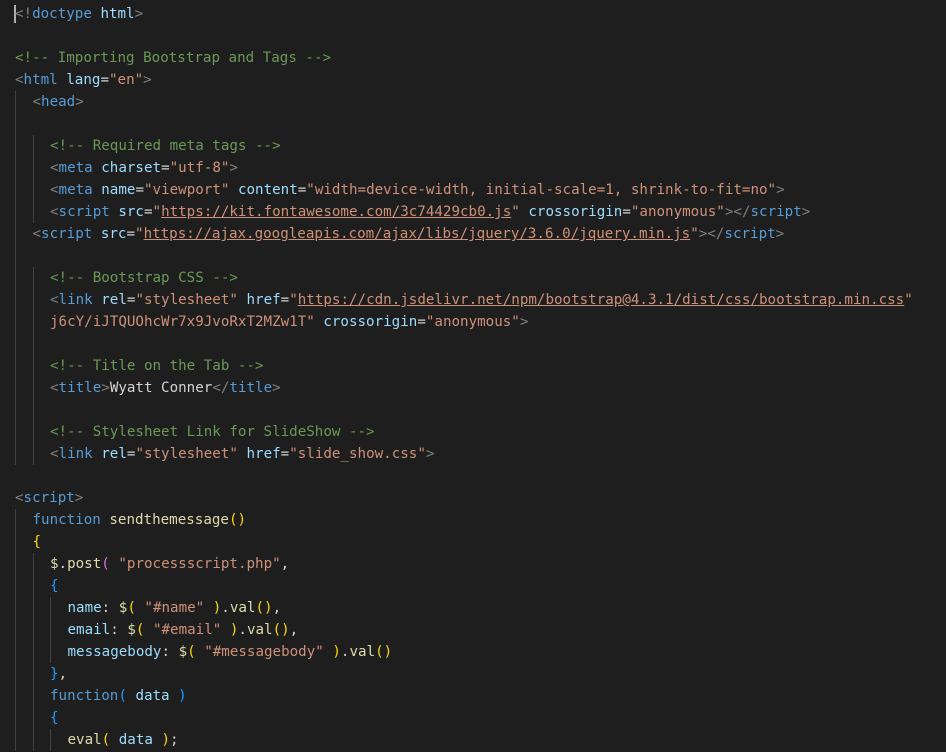 Image resolution: width=946 pixels, height=752 pixels. What do you see at coordinates (199, 168) in the screenshot?
I see `code-token: "utf-8"` at bounding box center [199, 168].